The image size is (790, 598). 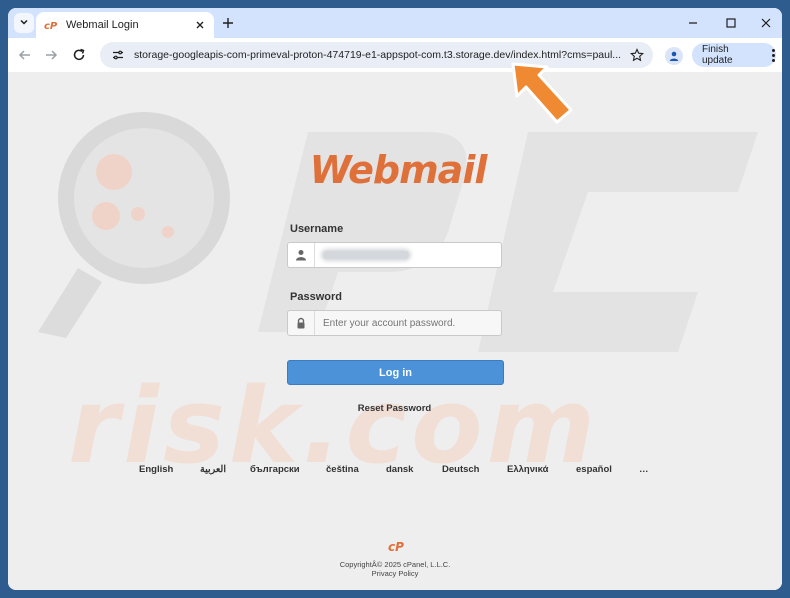 What do you see at coordinates (766, 23) in the screenshot?
I see `window-close-icon` at bounding box center [766, 23].